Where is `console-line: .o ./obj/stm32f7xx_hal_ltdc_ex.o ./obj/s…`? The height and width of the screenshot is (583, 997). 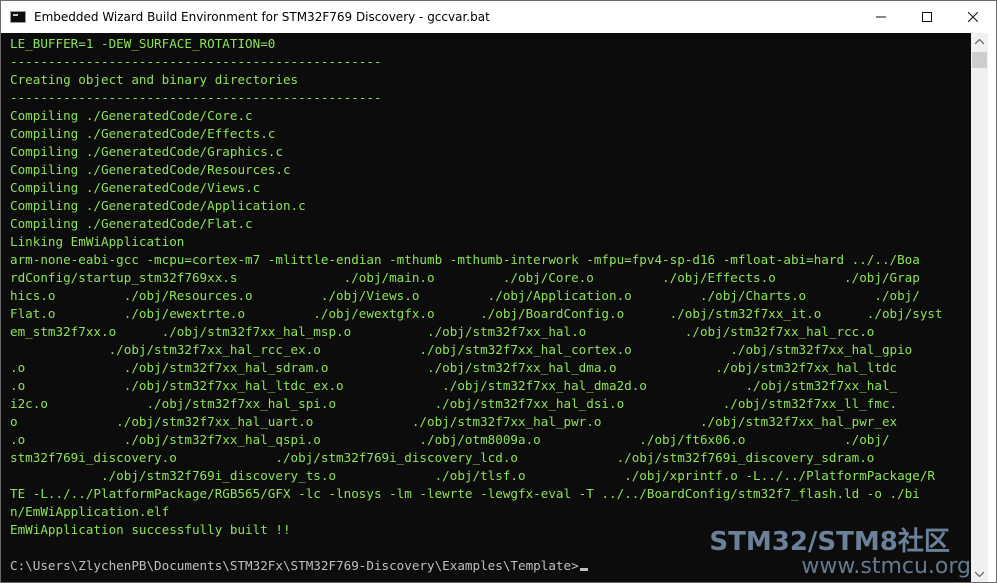
console-line: .o ./obj/stm32f7xx_hal_ltdc_ex.o ./obj/s… is located at coordinates (454, 385).